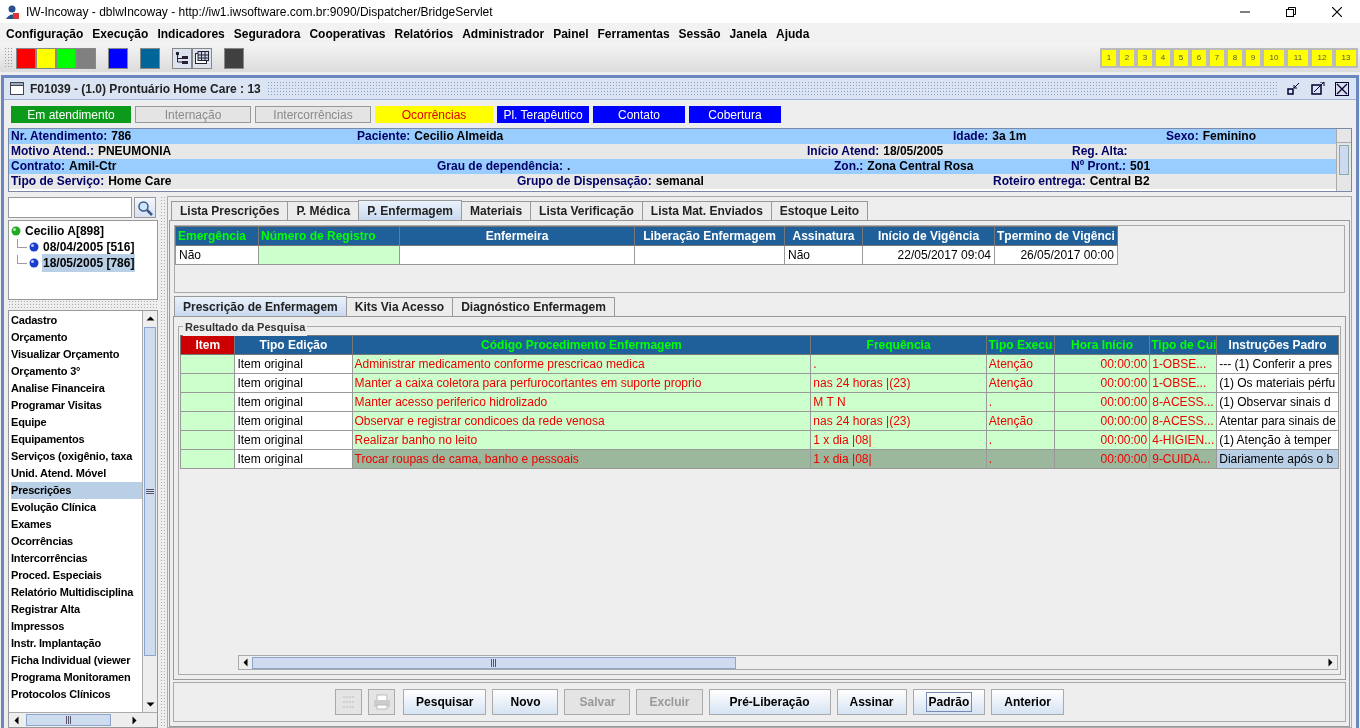  What do you see at coordinates (76, 507) in the screenshot?
I see `nav-item: Evolução Clínica` at bounding box center [76, 507].